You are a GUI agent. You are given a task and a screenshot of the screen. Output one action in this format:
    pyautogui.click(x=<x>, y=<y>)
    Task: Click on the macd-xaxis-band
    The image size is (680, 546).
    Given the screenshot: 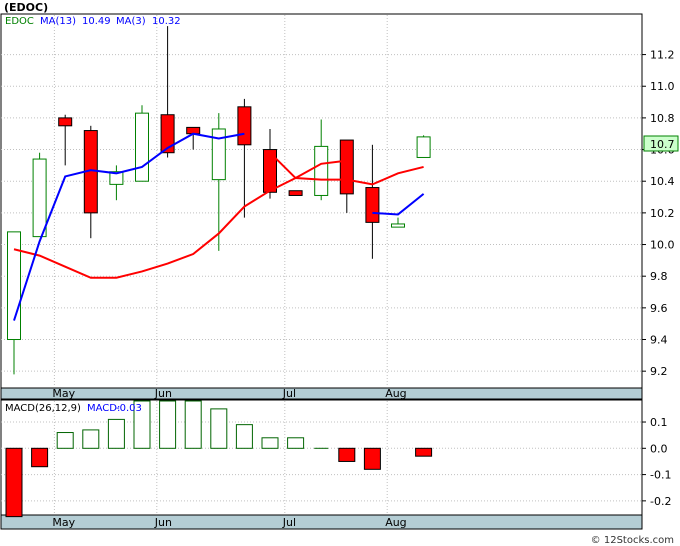 What is the action you would take?
    pyautogui.click(x=321, y=522)
    